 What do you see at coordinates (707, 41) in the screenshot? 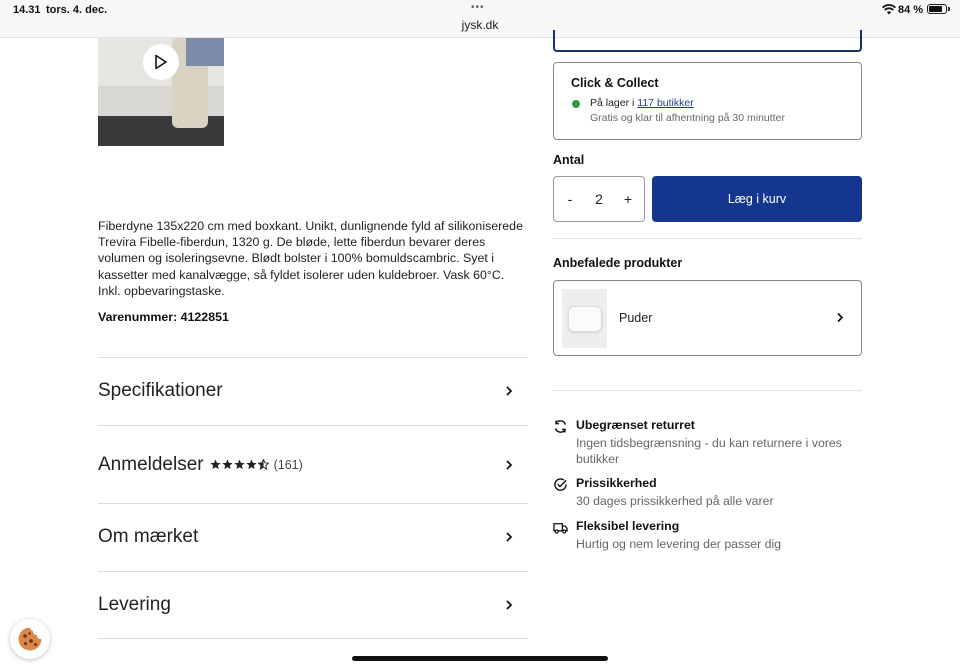
I see `delivery-option-box` at bounding box center [707, 41].